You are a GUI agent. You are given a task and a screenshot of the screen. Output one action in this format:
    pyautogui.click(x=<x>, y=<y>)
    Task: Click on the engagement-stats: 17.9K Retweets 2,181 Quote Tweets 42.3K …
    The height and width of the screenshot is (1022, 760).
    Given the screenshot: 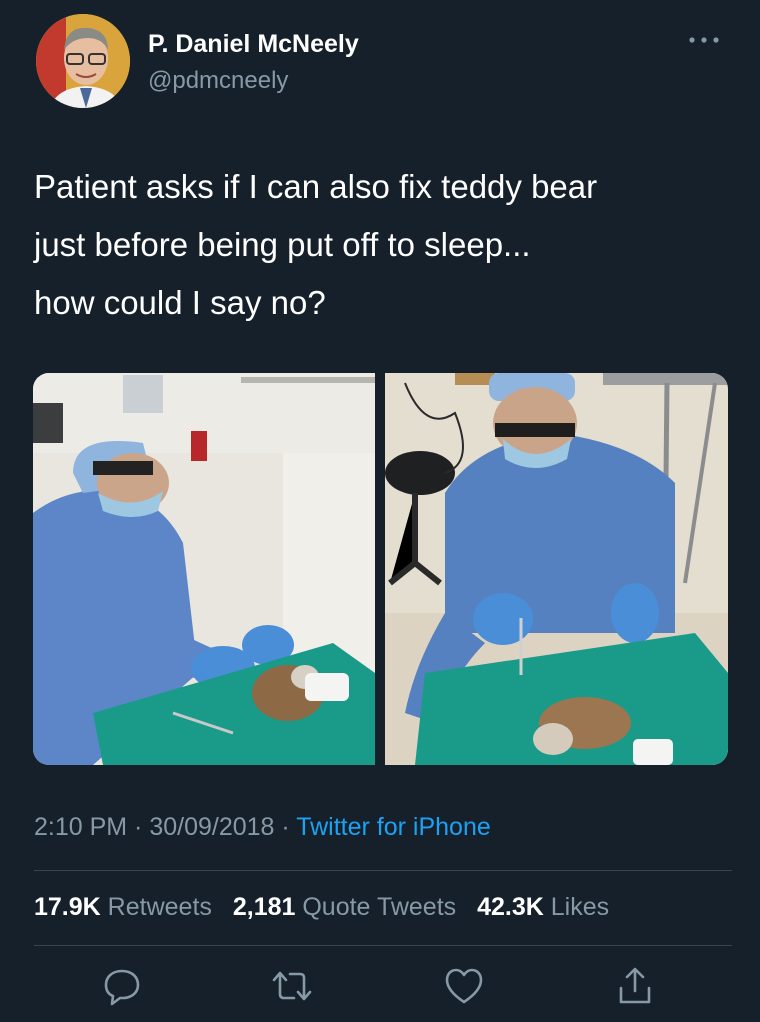 What is the action you would take?
    pyautogui.click(x=328, y=907)
    